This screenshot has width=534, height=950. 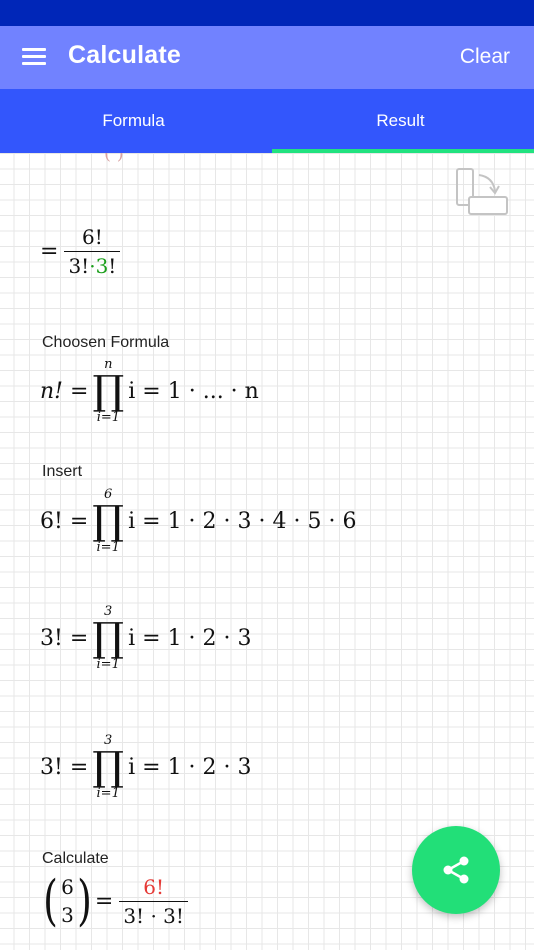 What do you see at coordinates (62, 471) in the screenshot?
I see `insert-label: Insert` at bounding box center [62, 471].